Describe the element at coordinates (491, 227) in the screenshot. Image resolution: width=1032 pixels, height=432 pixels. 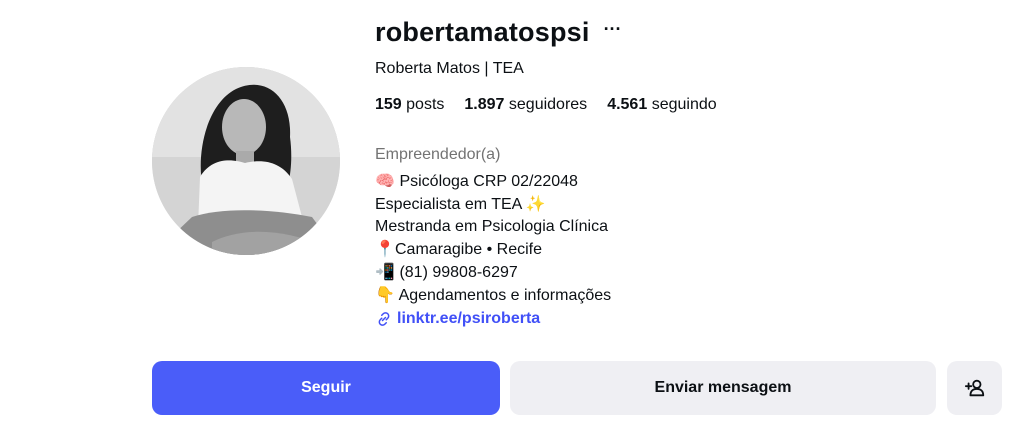
I see `bio-line: Mestranda em Psicologia Clínica` at that location.